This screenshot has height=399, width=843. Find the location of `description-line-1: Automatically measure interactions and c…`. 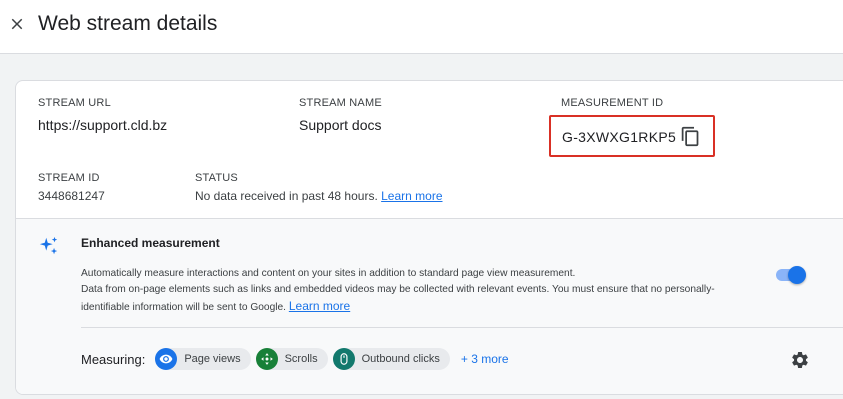

description-line-1: Automatically measure interactions and c… is located at coordinates (328, 273).